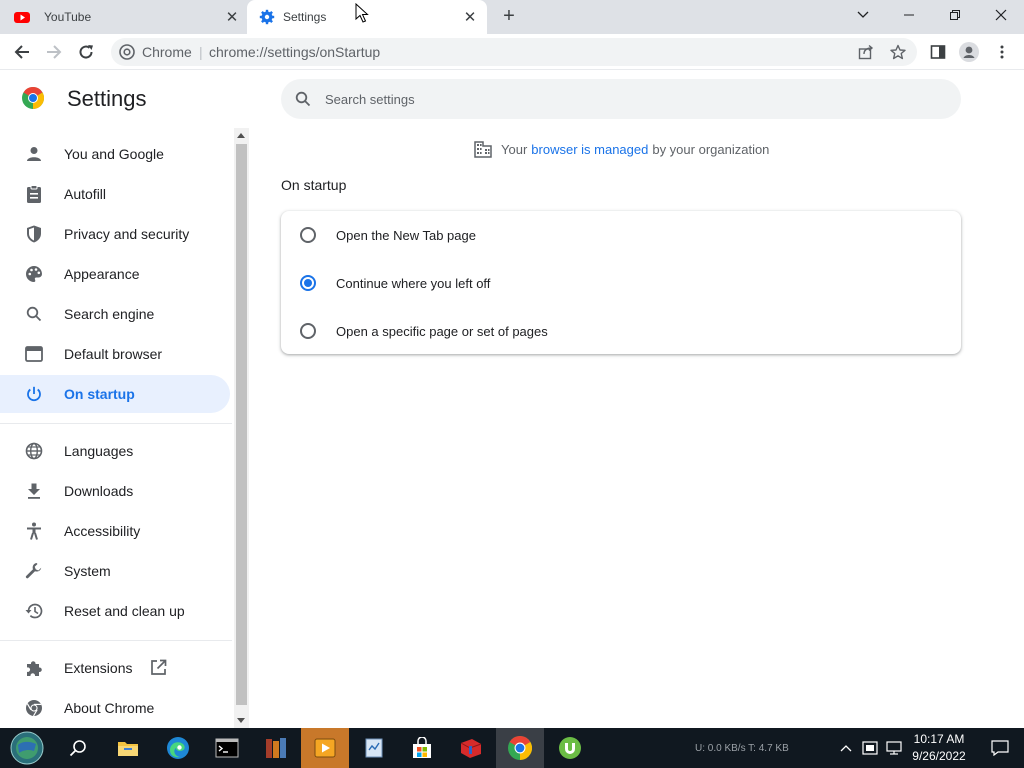  Describe the element at coordinates (115, 611) in the screenshot. I see `sidebar-item-reset-and-clean-up: Reset and clean up` at that location.